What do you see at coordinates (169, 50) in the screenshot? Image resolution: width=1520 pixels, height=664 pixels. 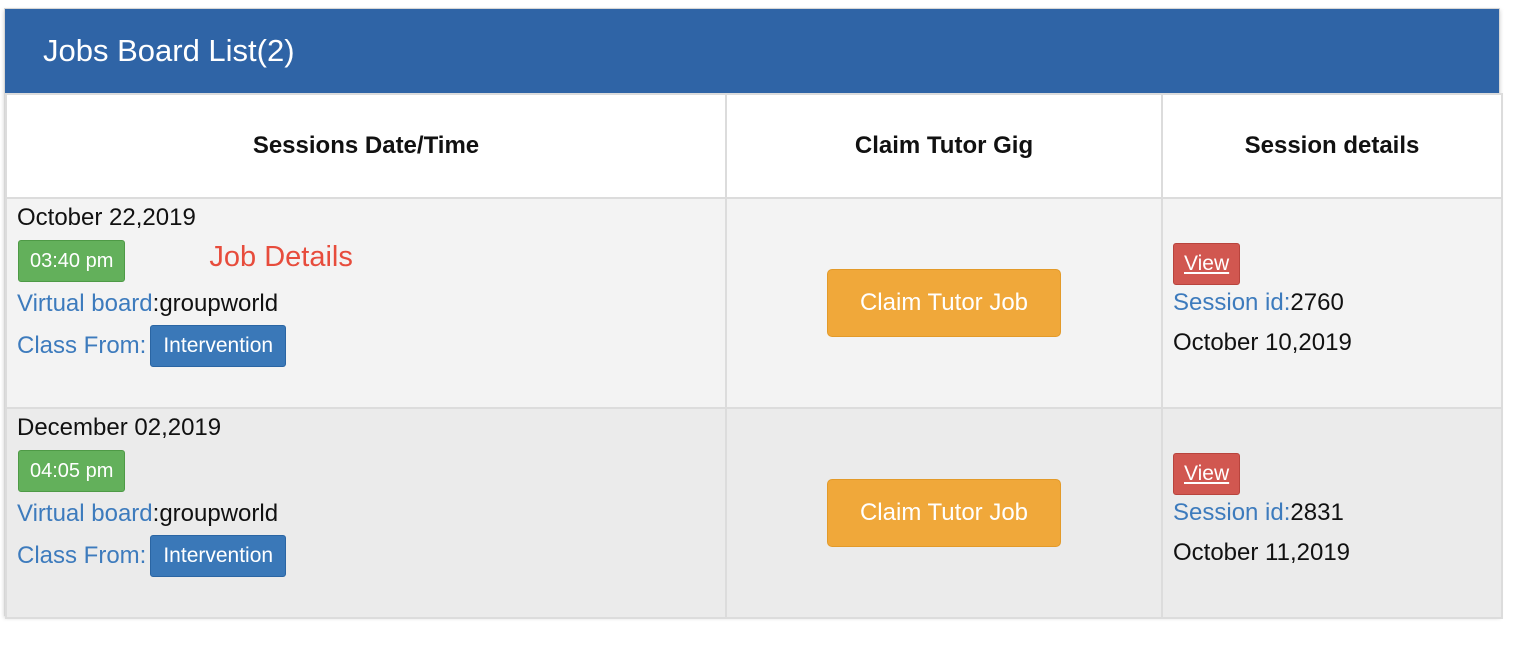 I see `panel-title: Jobs Board List(2)` at bounding box center [169, 50].